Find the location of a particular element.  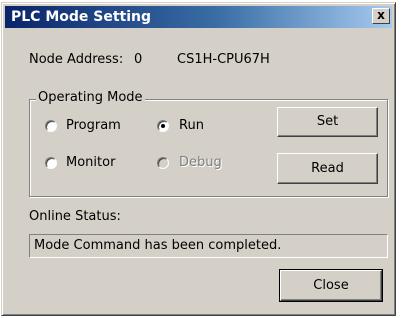

radio-program-label: Program is located at coordinates (93, 125).